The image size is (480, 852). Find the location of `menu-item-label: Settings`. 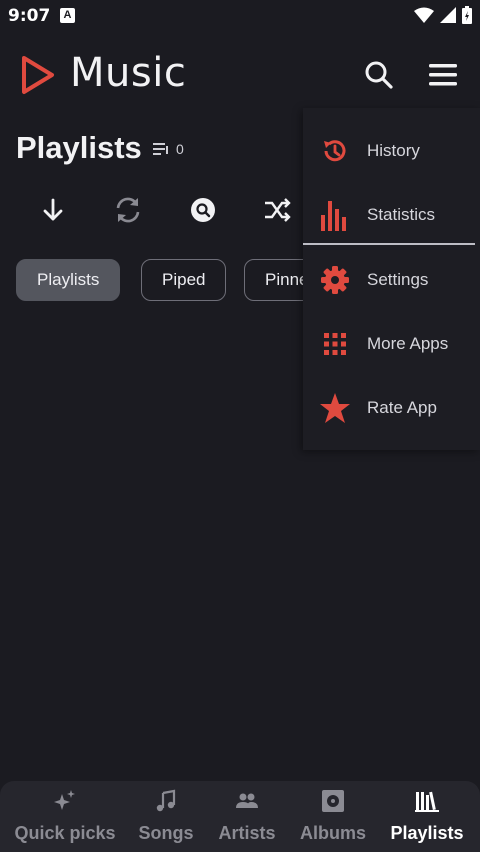

menu-item-label: Settings is located at coordinates (398, 279).